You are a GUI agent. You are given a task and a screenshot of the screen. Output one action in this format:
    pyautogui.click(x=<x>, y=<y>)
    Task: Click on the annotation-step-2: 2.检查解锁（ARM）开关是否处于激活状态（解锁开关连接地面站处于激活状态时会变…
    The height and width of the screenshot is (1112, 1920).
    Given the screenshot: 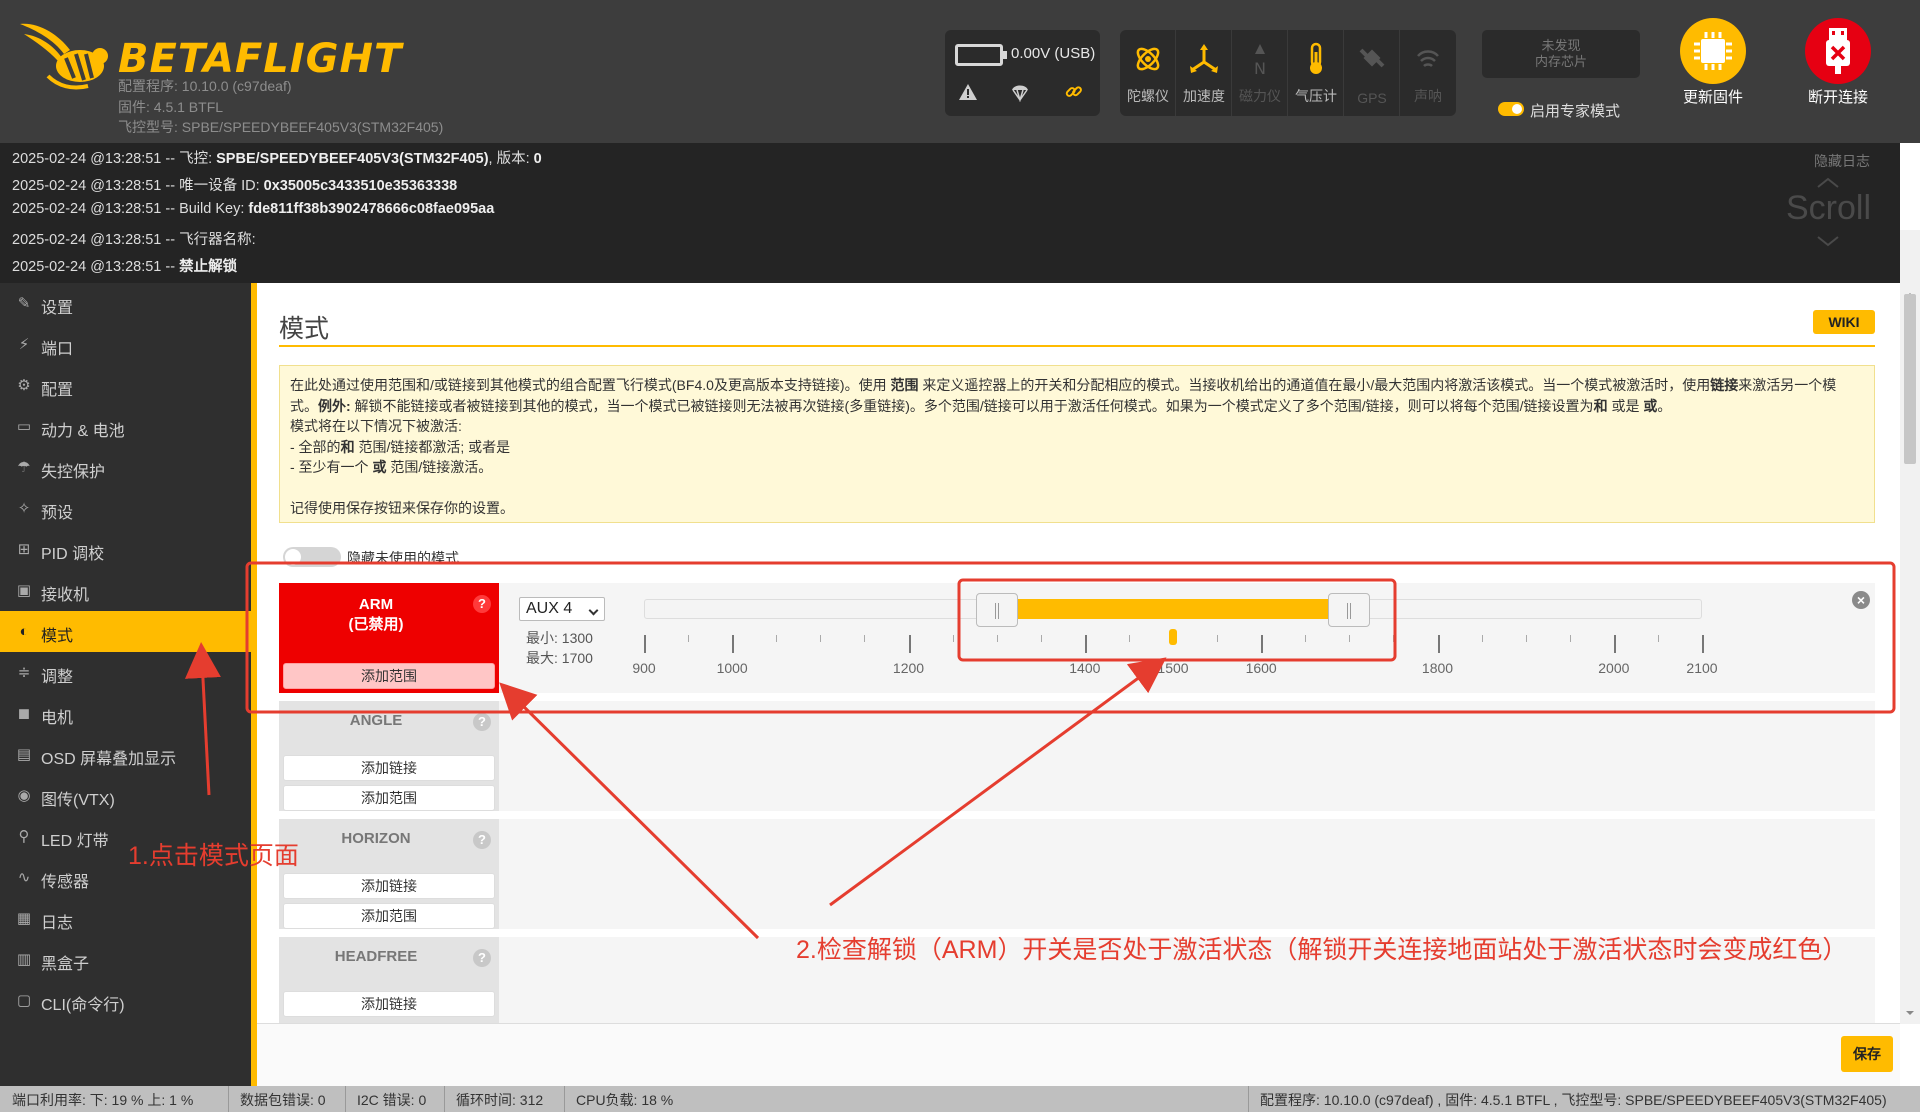 What is the action you would take?
    pyautogui.click(x=1322, y=950)
    